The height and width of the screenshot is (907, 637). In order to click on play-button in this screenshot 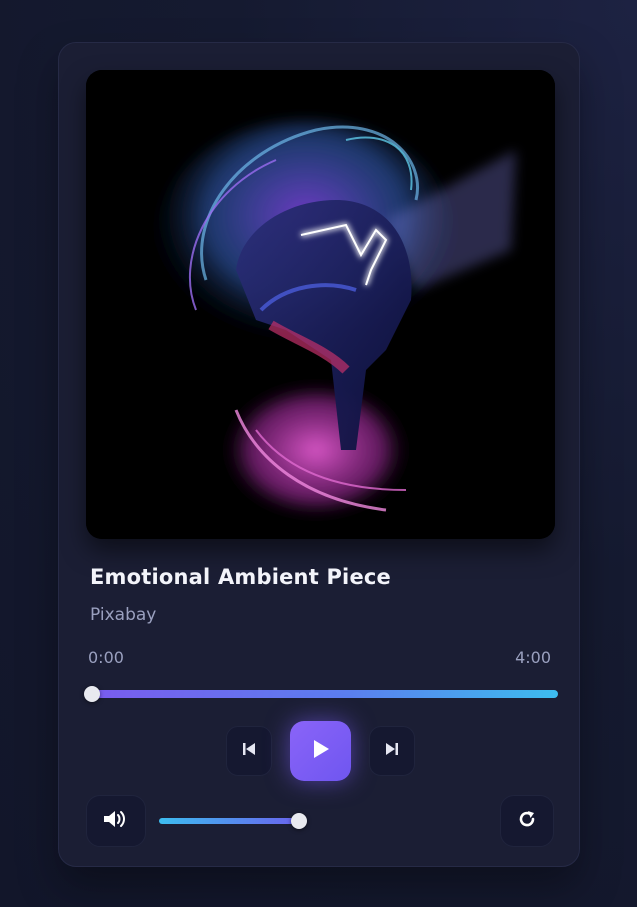, I will do `click(320, 751)`.